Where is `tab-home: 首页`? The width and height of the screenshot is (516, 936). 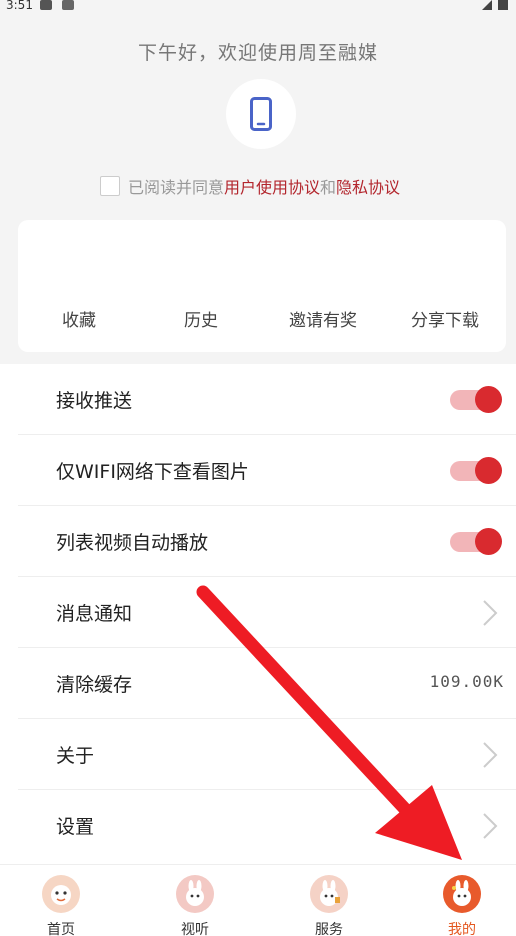
tab-home: 首页 is located at coordinates (61, 905).